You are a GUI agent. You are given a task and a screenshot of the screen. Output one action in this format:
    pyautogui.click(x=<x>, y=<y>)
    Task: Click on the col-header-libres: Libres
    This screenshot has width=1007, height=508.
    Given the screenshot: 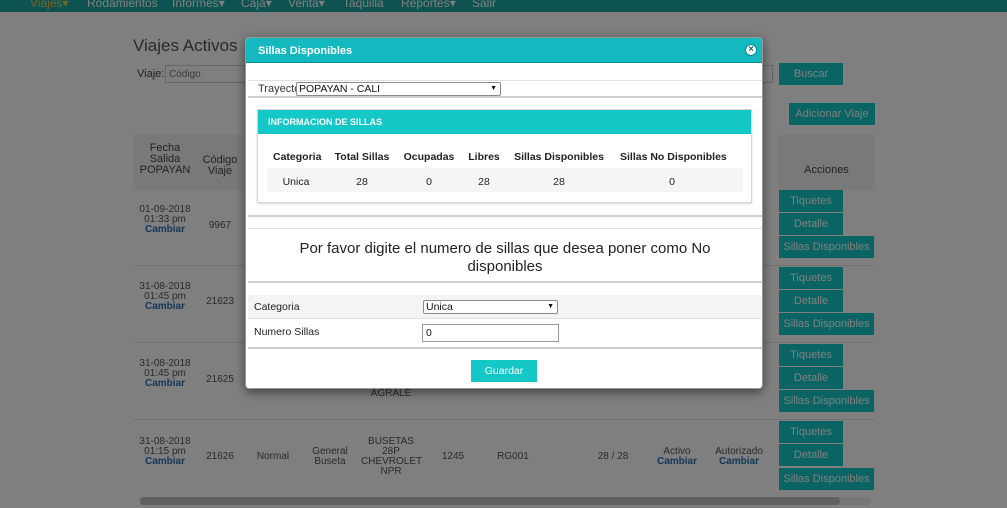 What is the action you would take?
    pyautogui.click(x=484, y=157)
    